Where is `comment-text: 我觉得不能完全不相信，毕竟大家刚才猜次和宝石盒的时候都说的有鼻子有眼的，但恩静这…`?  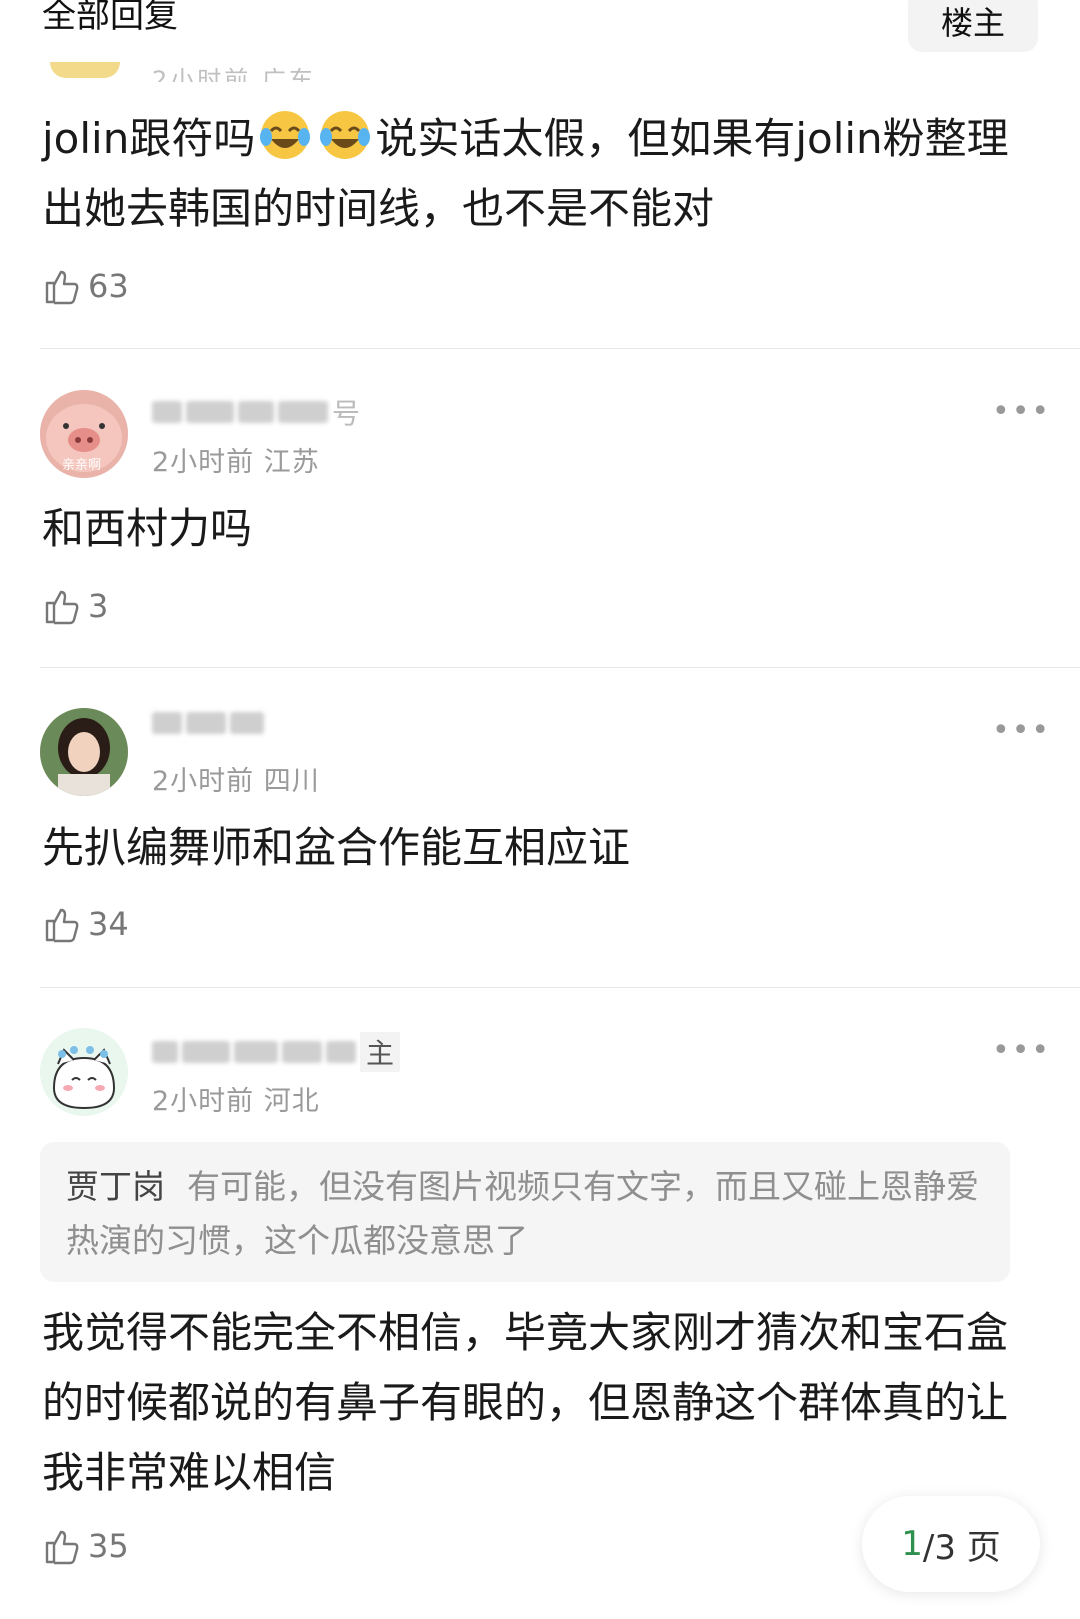
comment-text: 我觉得不能完全不相信，毕竟大家刚才猜次和宝石盒的时候都说的有鼻子有眼的，但恩静这… is located at coordinates (525, 1402).